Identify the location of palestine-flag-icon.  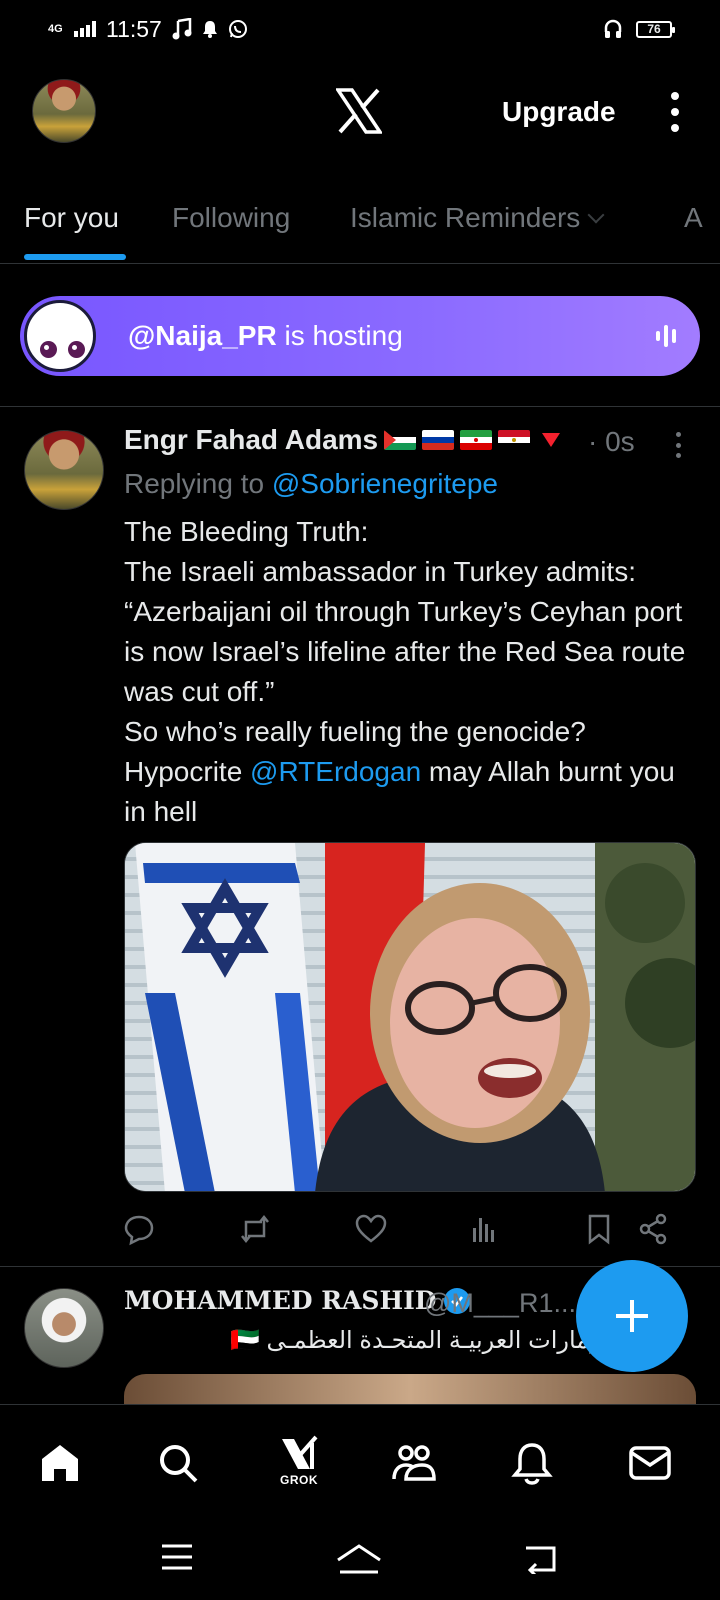
(400, 440).